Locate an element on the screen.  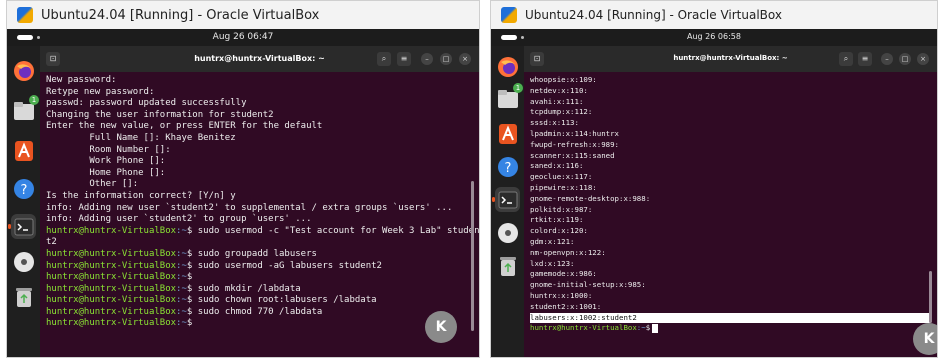
terminal-line: huntrx@huntrx-VirtualBox:~$ is located at coordinates (259, 278).